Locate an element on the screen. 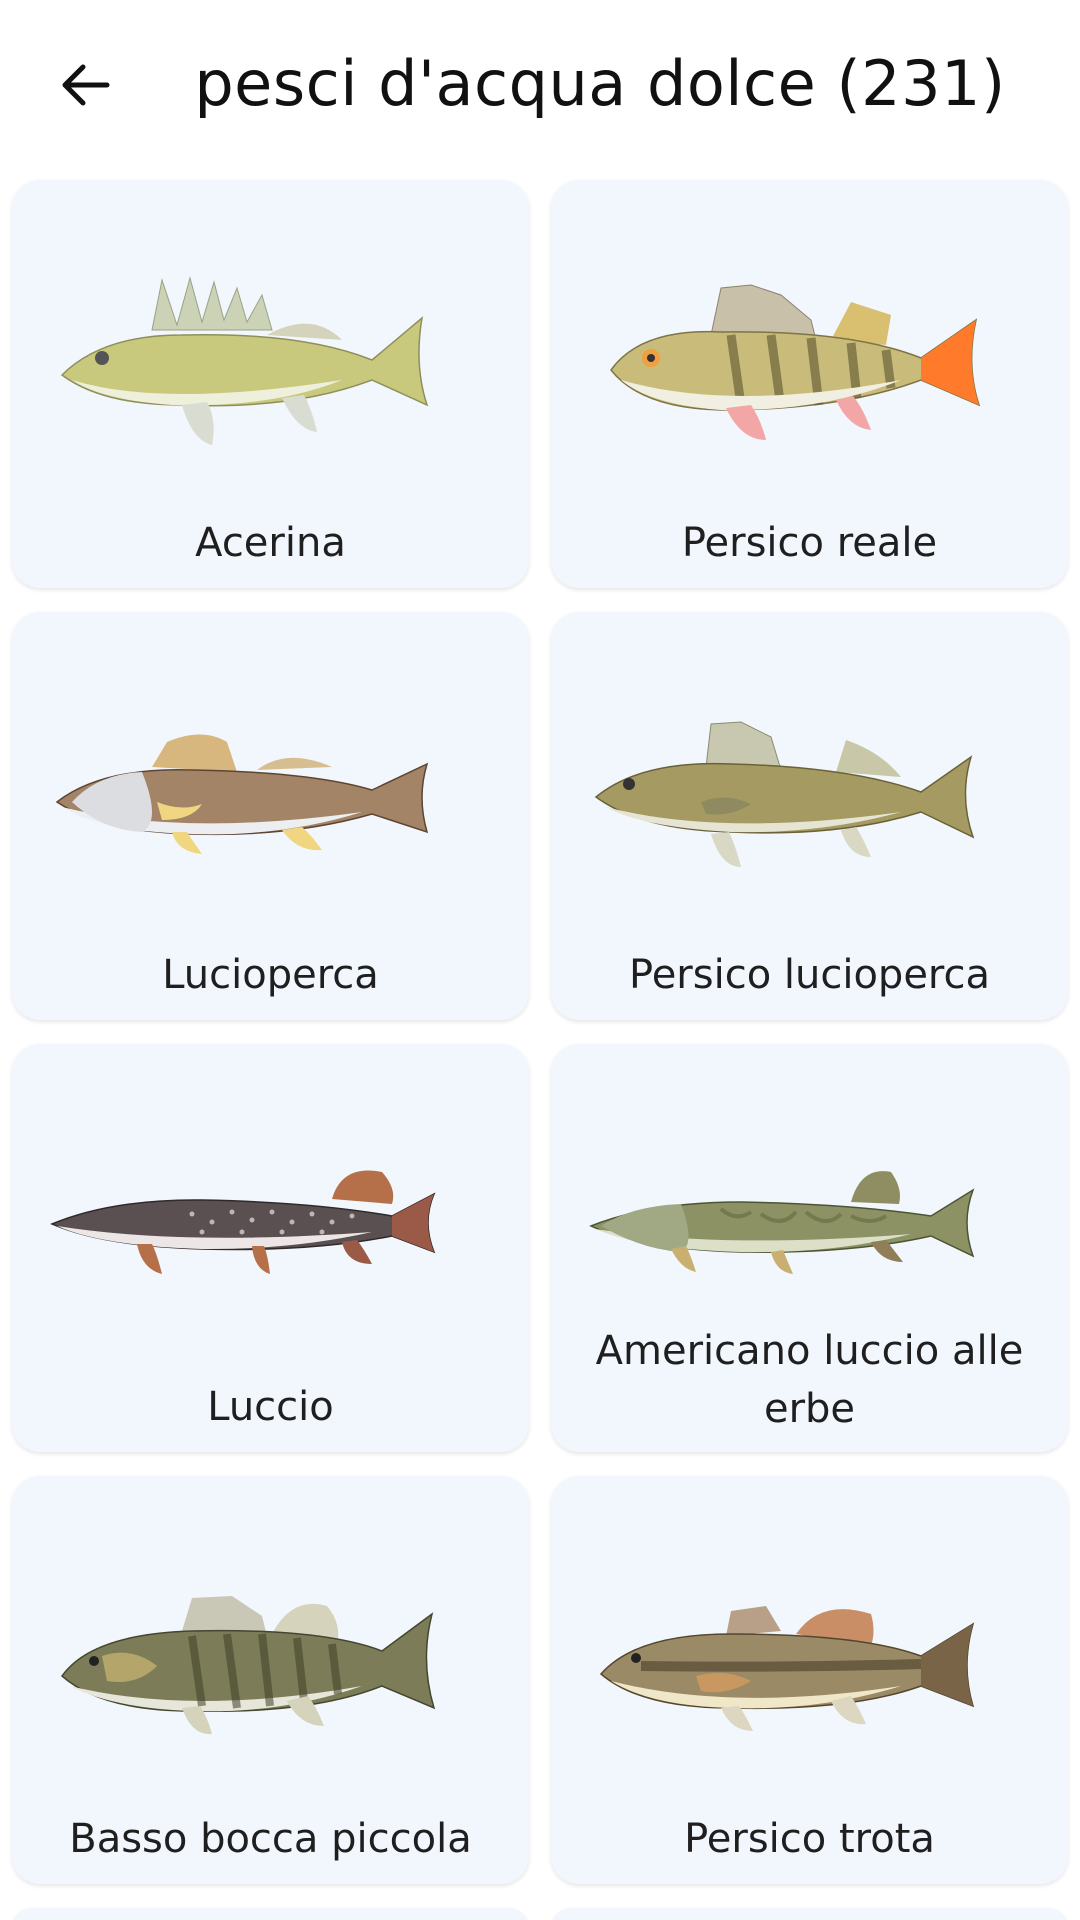 The width and height of the screenshot is (1080, 1920). fish-name: Persico lucioperca is located at coordinates (809, 975).